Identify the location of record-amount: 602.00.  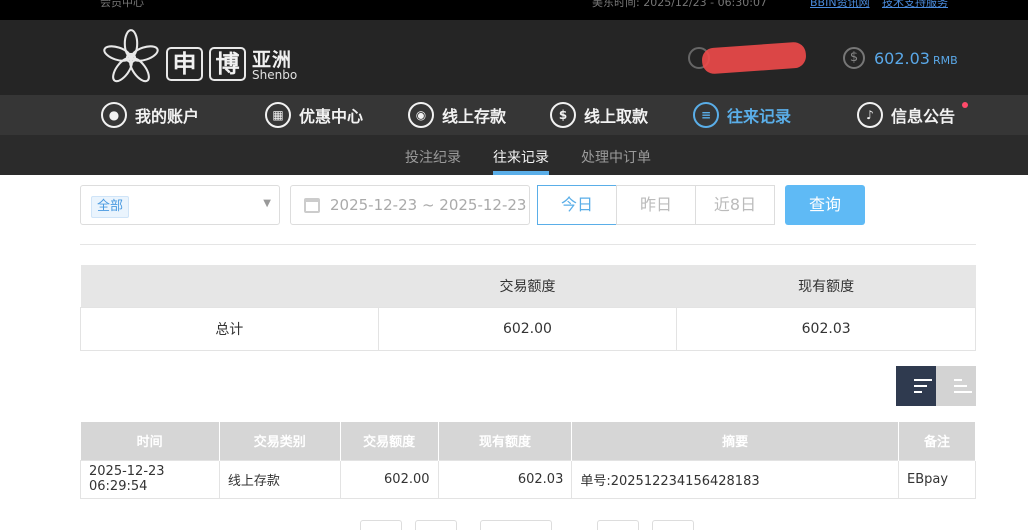
(389, 479).